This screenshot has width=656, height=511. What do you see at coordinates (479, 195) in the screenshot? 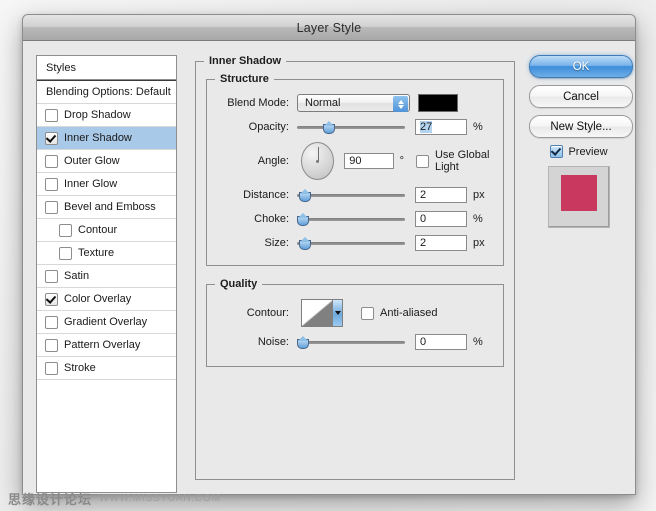
I see `distance-unit: px` at bounding box center [479, 195].